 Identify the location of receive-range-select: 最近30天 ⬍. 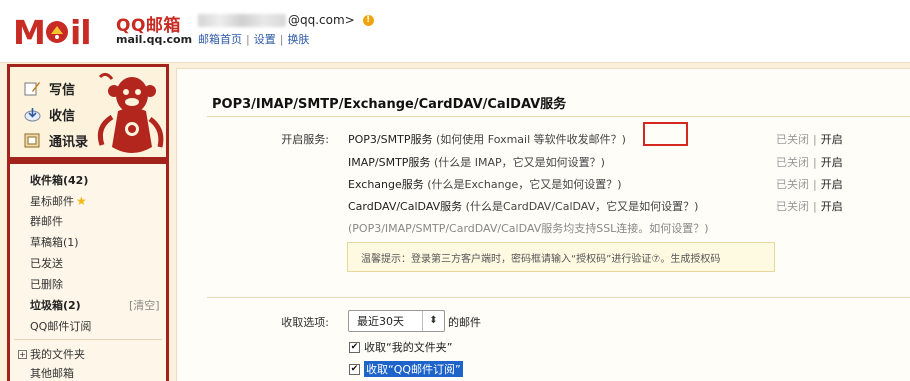
(396, 321).